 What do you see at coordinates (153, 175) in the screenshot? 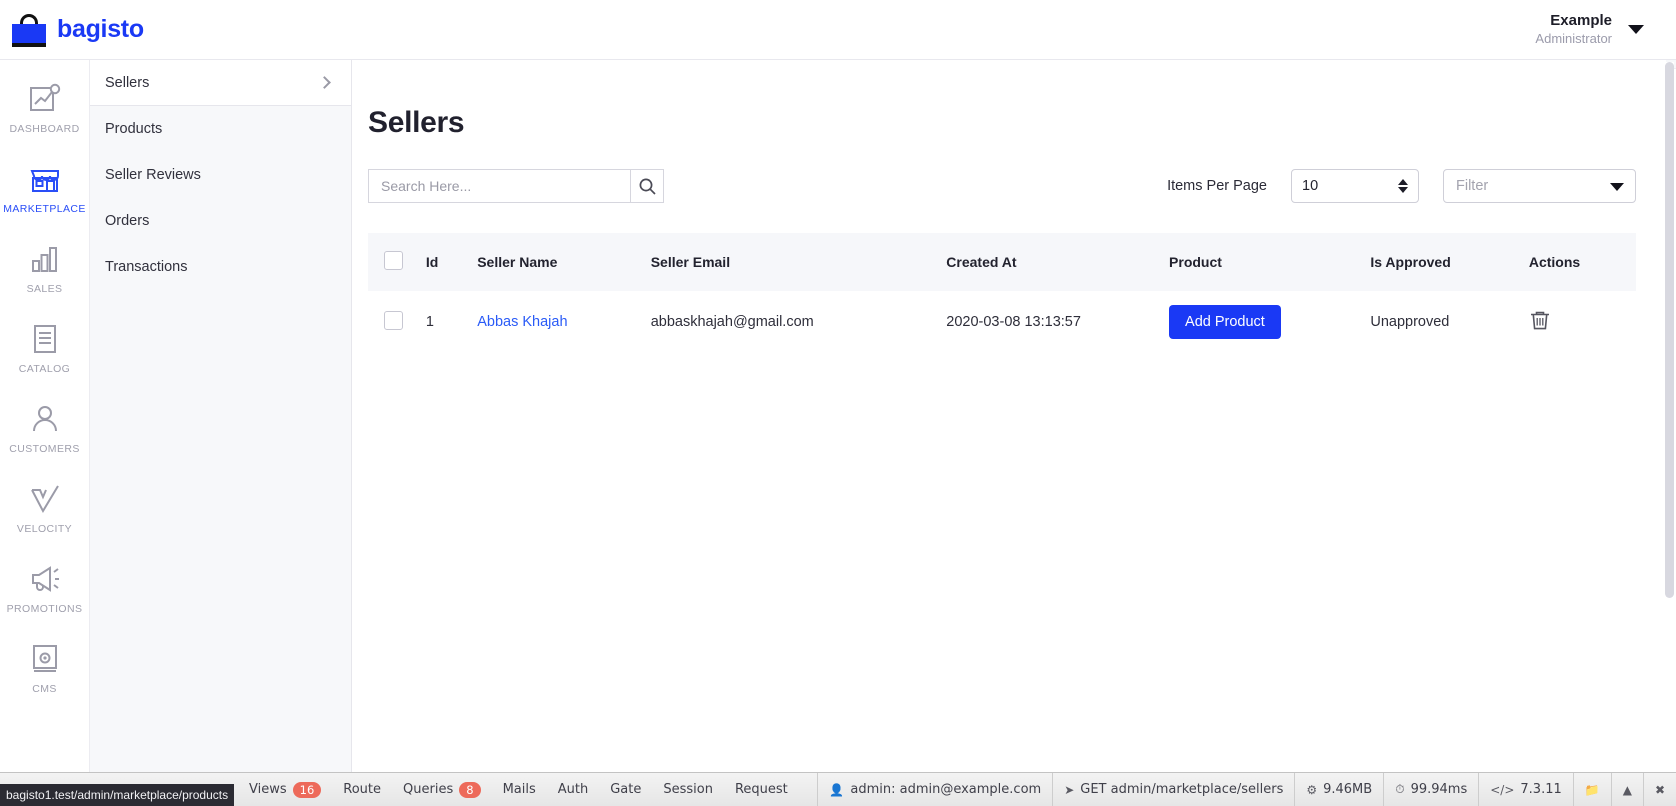
I see `submenu-label: Seller Reviews` at bounding box center [153, 175].